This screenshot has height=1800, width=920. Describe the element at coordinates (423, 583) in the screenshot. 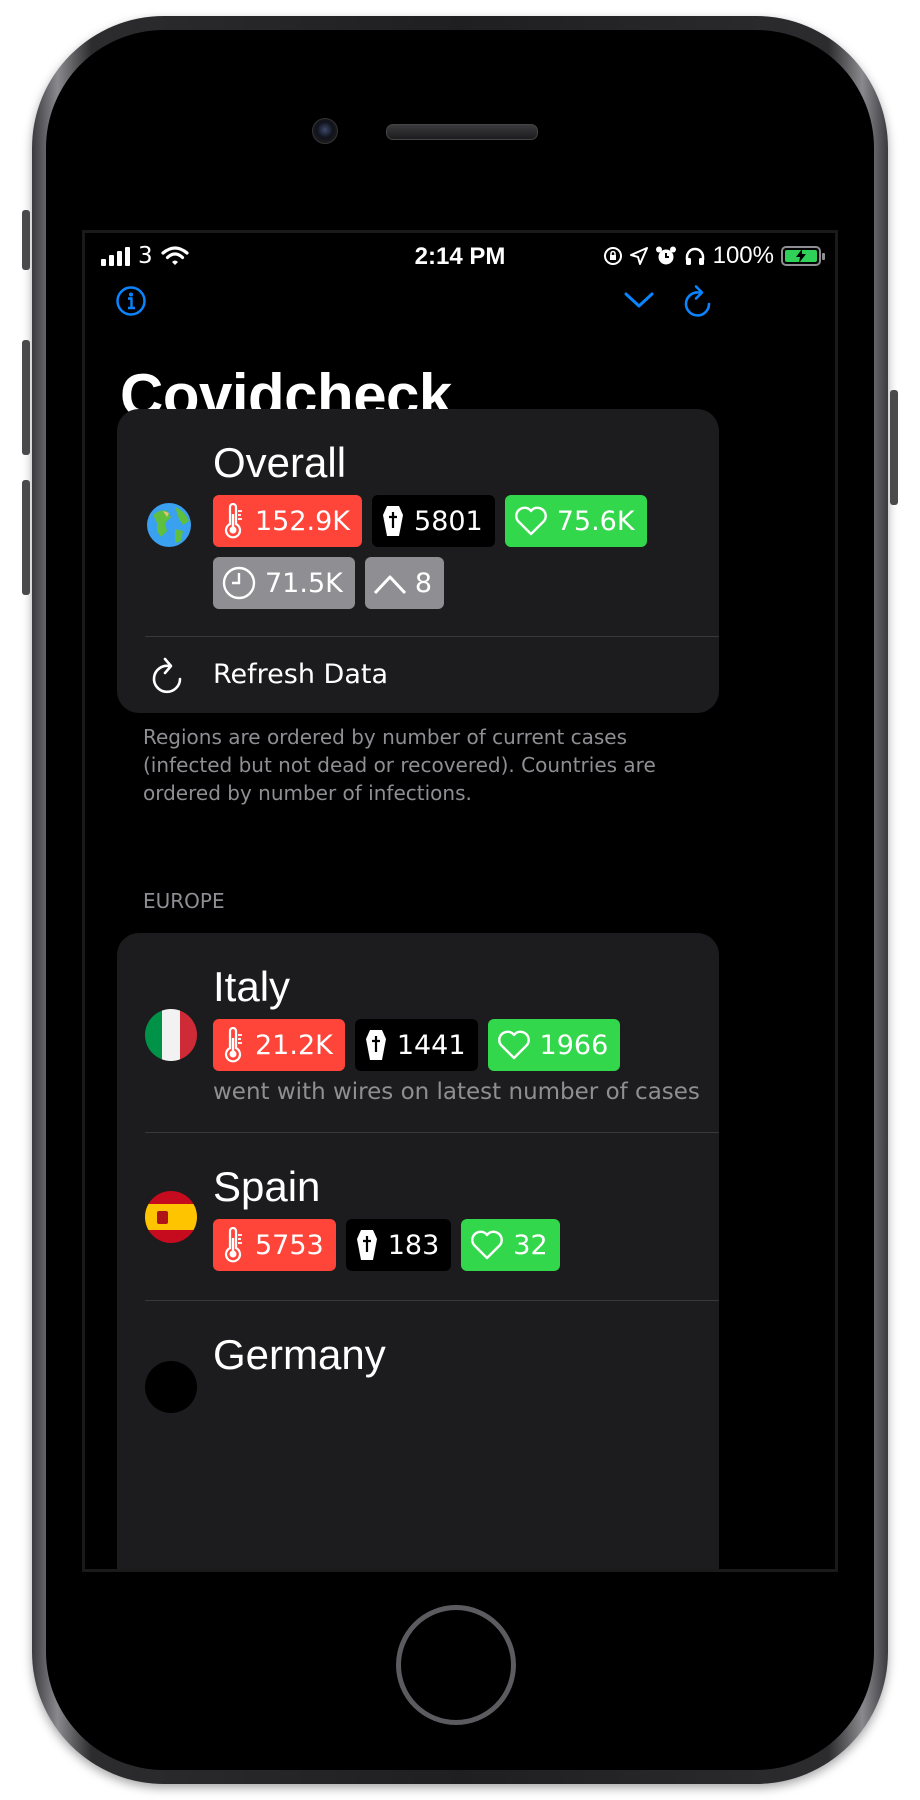

I see `increase-count: 8` at that location.